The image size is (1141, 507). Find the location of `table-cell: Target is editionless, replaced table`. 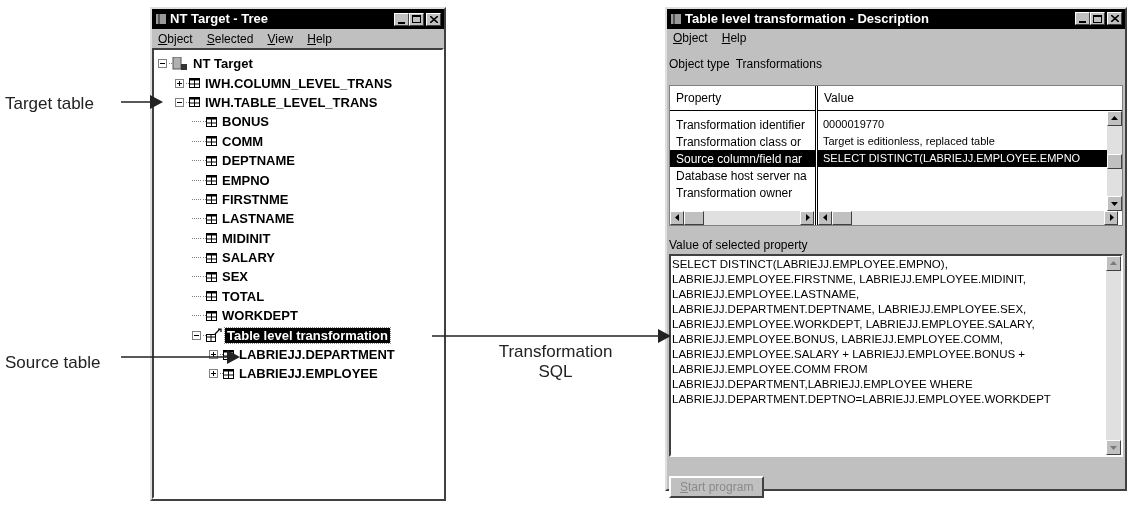

table-cell: Target is editionless, replaced table is located at coordinates (962, 141).